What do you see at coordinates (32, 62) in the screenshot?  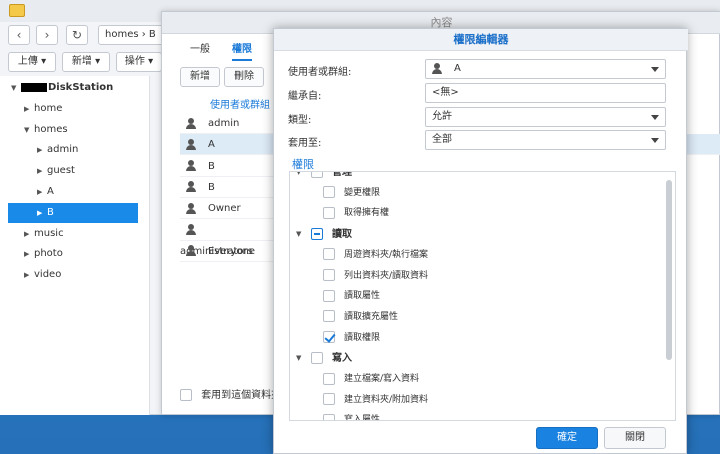 I see `upload-button: 上傳 ▾` at bounding box center [32, 62].